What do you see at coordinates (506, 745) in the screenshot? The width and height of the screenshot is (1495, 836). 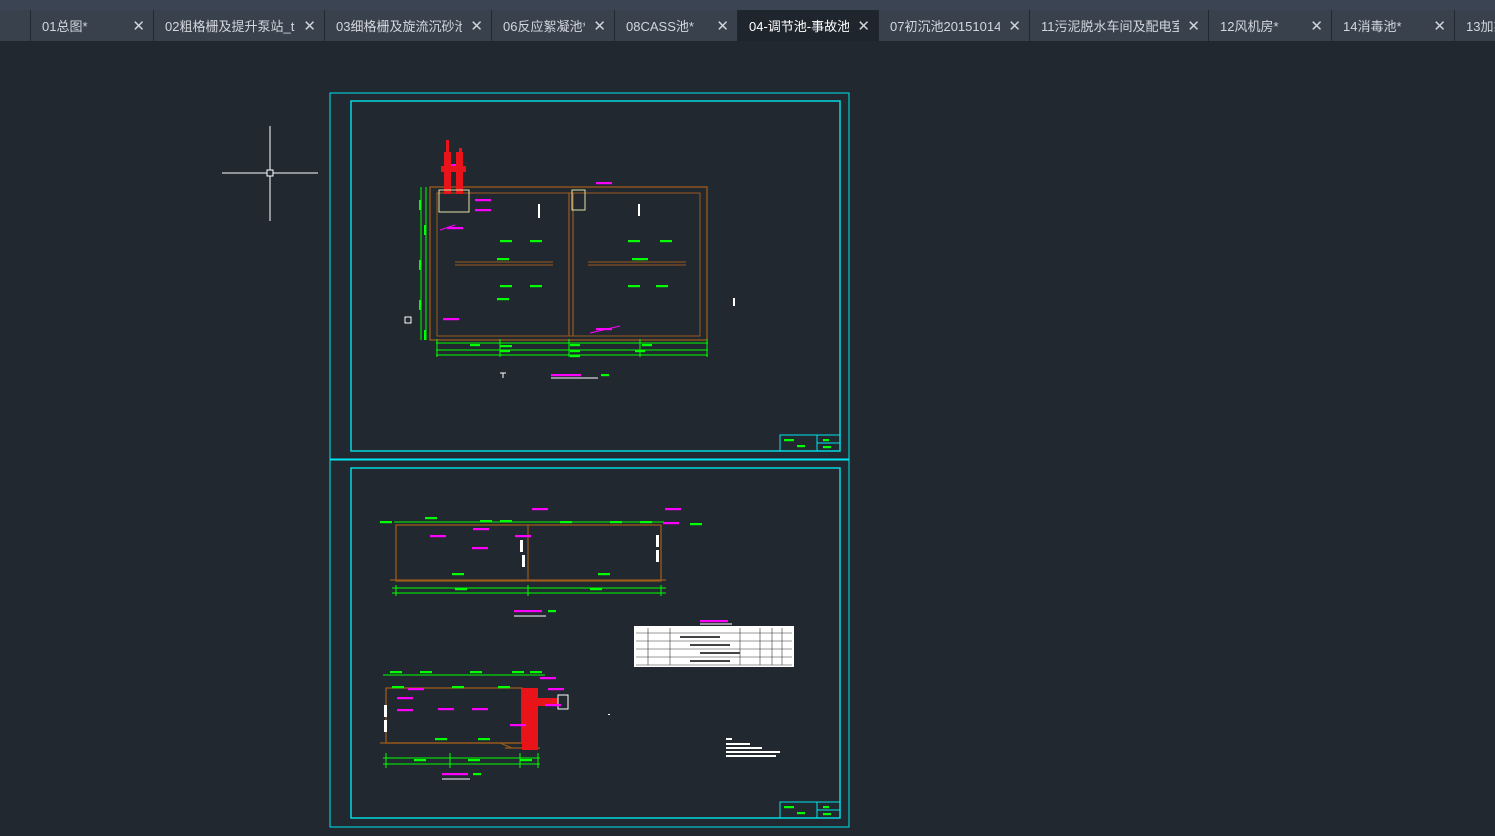 I see `section-11-slope` at bounding box center [506, 745].